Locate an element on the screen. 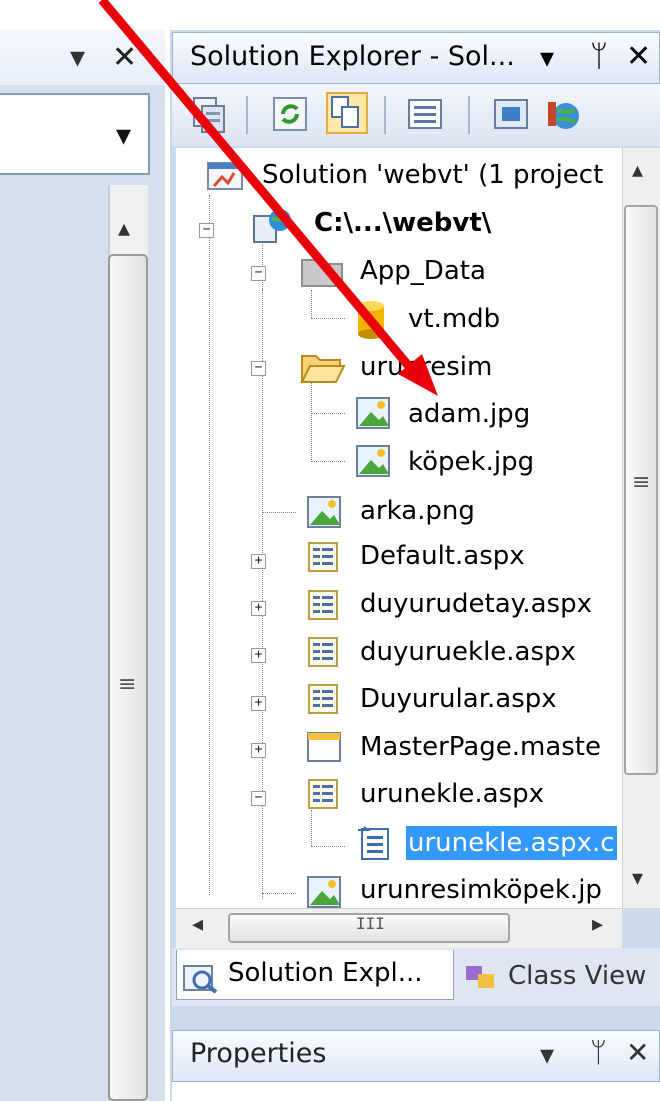 The image size is (660, 1101). tree-scroll-right-icon: ▸ is located at coordinates (597, 924).